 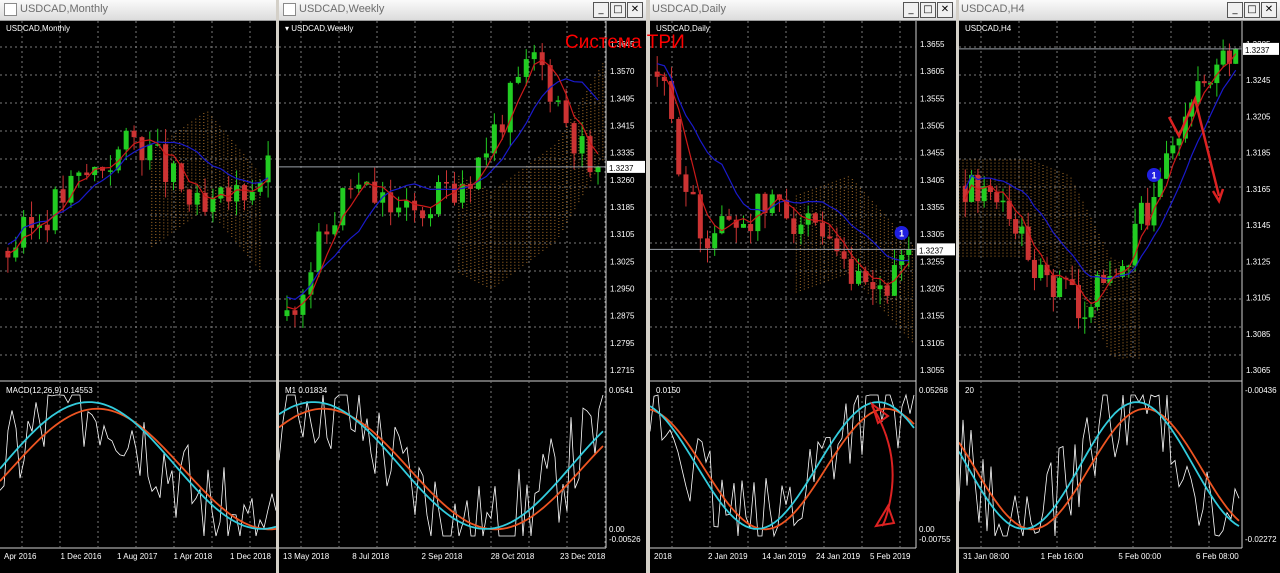 What do you see at coordinates (138, 10) in the screenshot?
I see `window-titlebar: USDCAD,Monthly` at bounding box center [138, 10].